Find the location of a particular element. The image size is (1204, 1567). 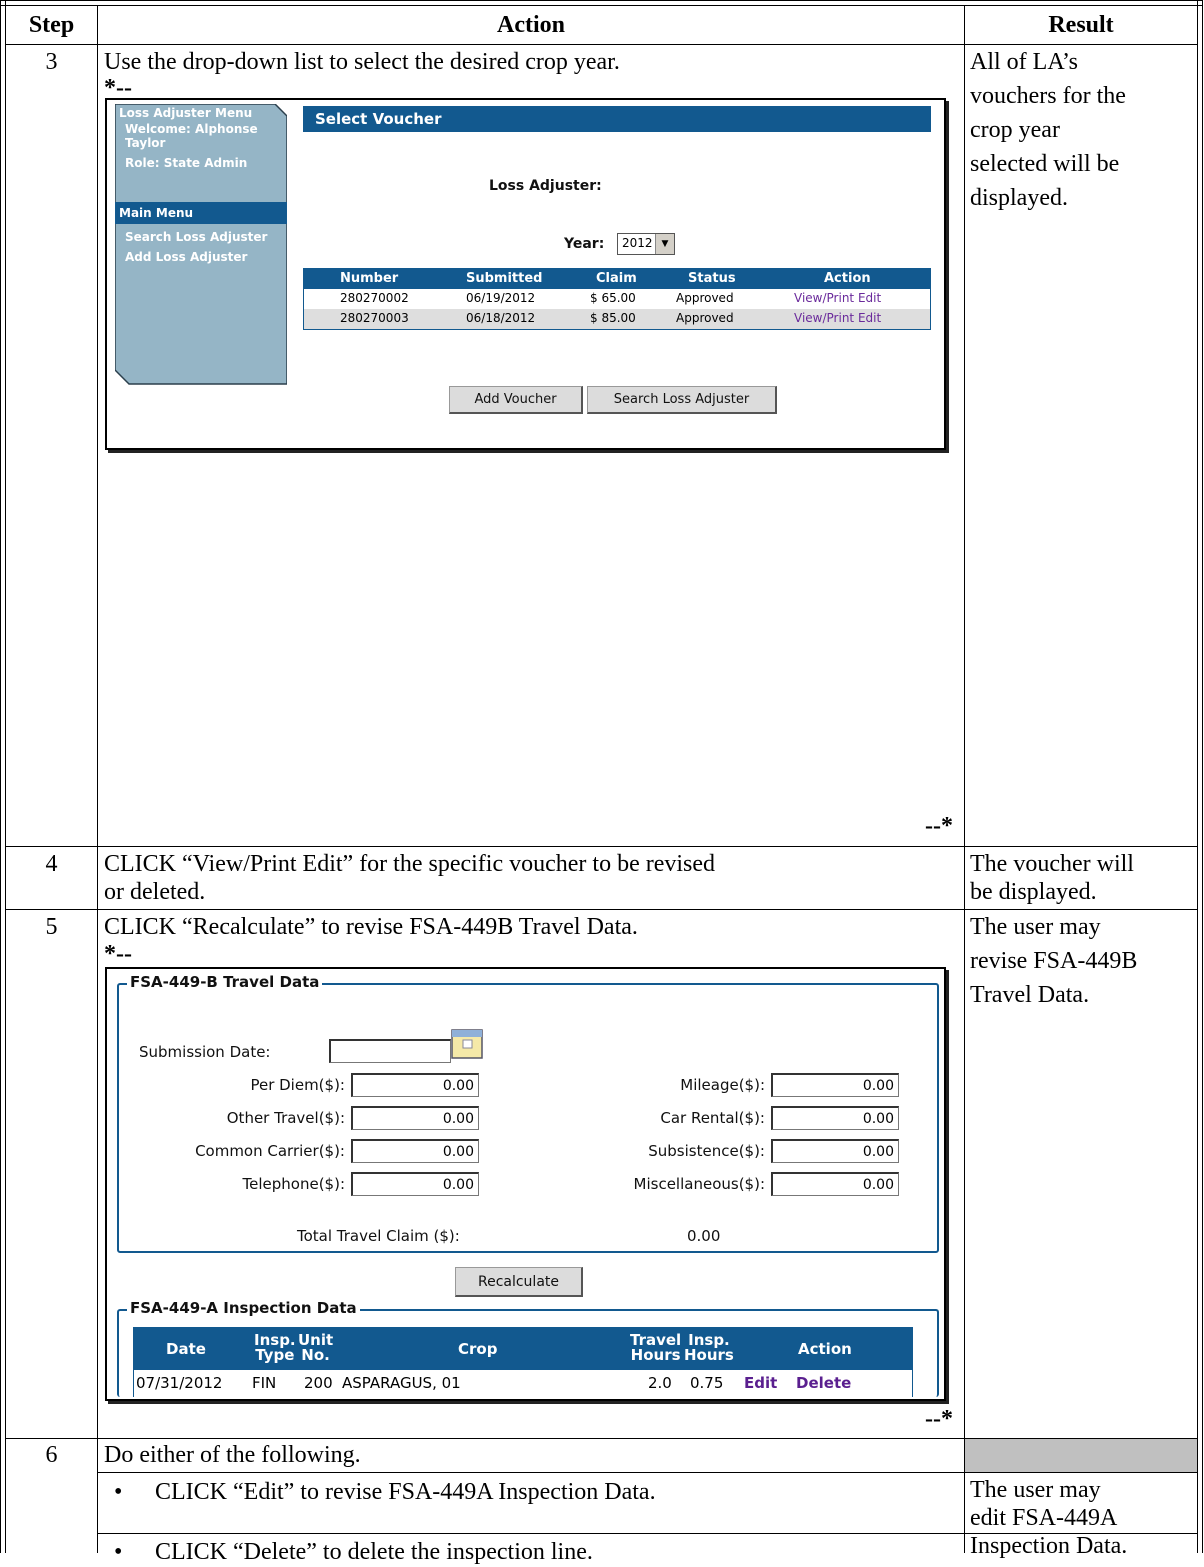

col-unit-no: Unit No. is located at coordinates (315, 1348).